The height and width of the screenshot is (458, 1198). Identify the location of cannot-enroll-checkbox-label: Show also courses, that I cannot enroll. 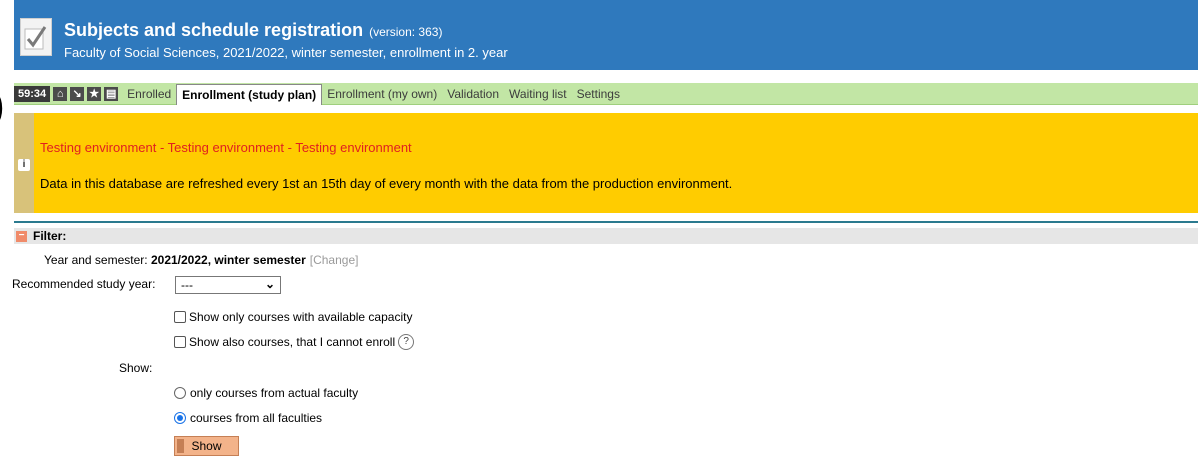
(292, 342).